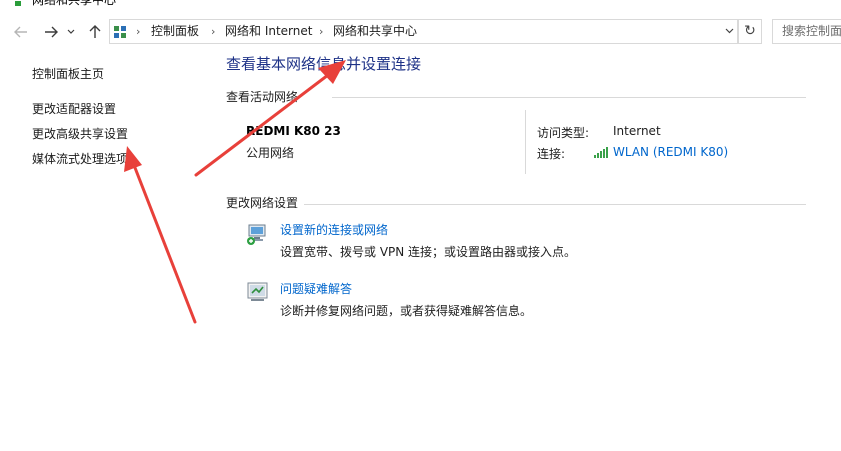 Image resolution: width=841 pixels, height=451 pixels. What do you see at coordinates (670, 152) in the screenshot?
I see `connection-link: WLAN (REDMI K80)` at bounding box center [670, 152].